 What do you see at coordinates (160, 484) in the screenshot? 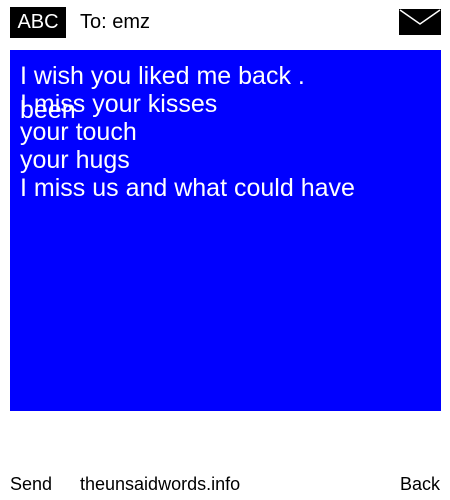
I see `site-link: theunsaidwords.info` at bounding box center [160, 484].